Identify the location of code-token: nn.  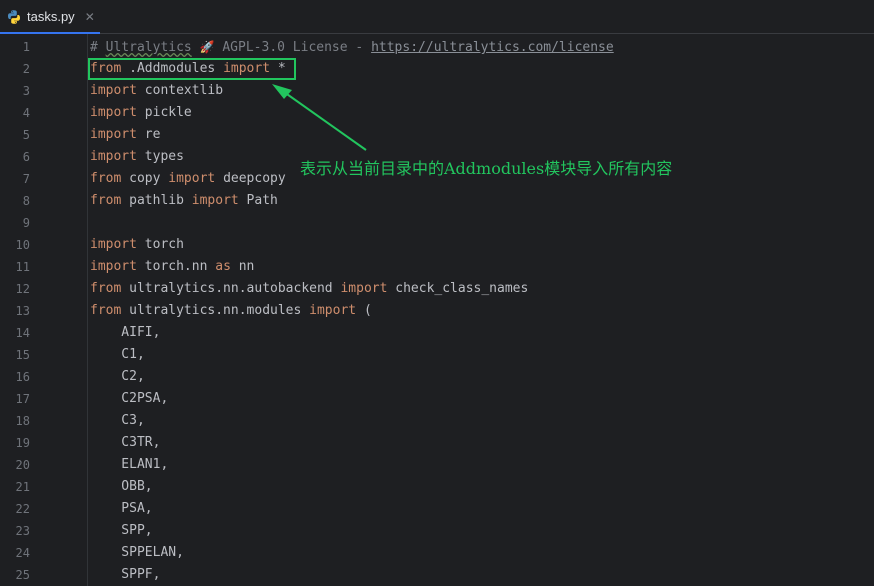
(242, 266).